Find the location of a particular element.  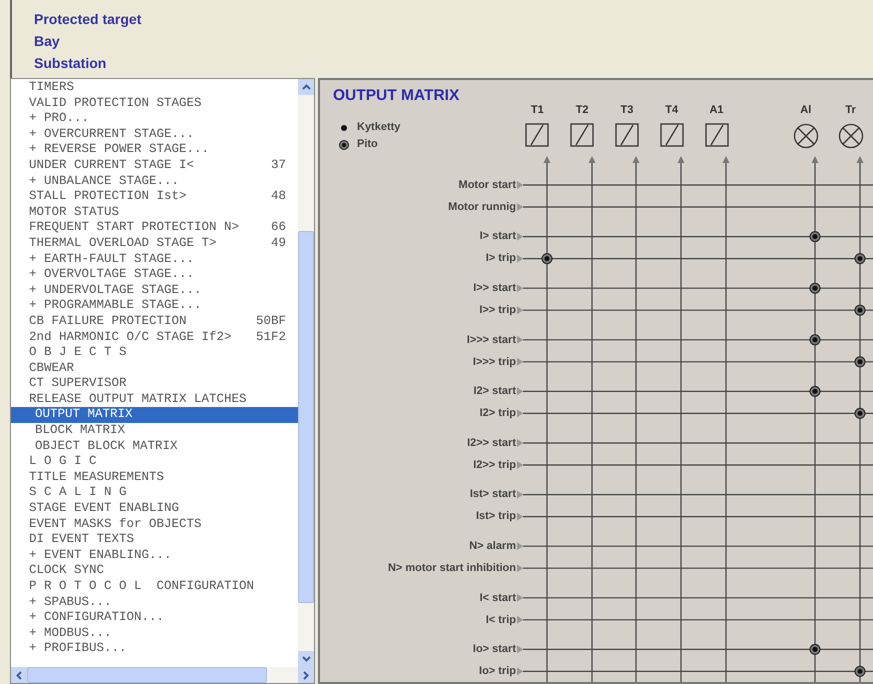

header-label: Protected target is located at coordinates (88, 19).